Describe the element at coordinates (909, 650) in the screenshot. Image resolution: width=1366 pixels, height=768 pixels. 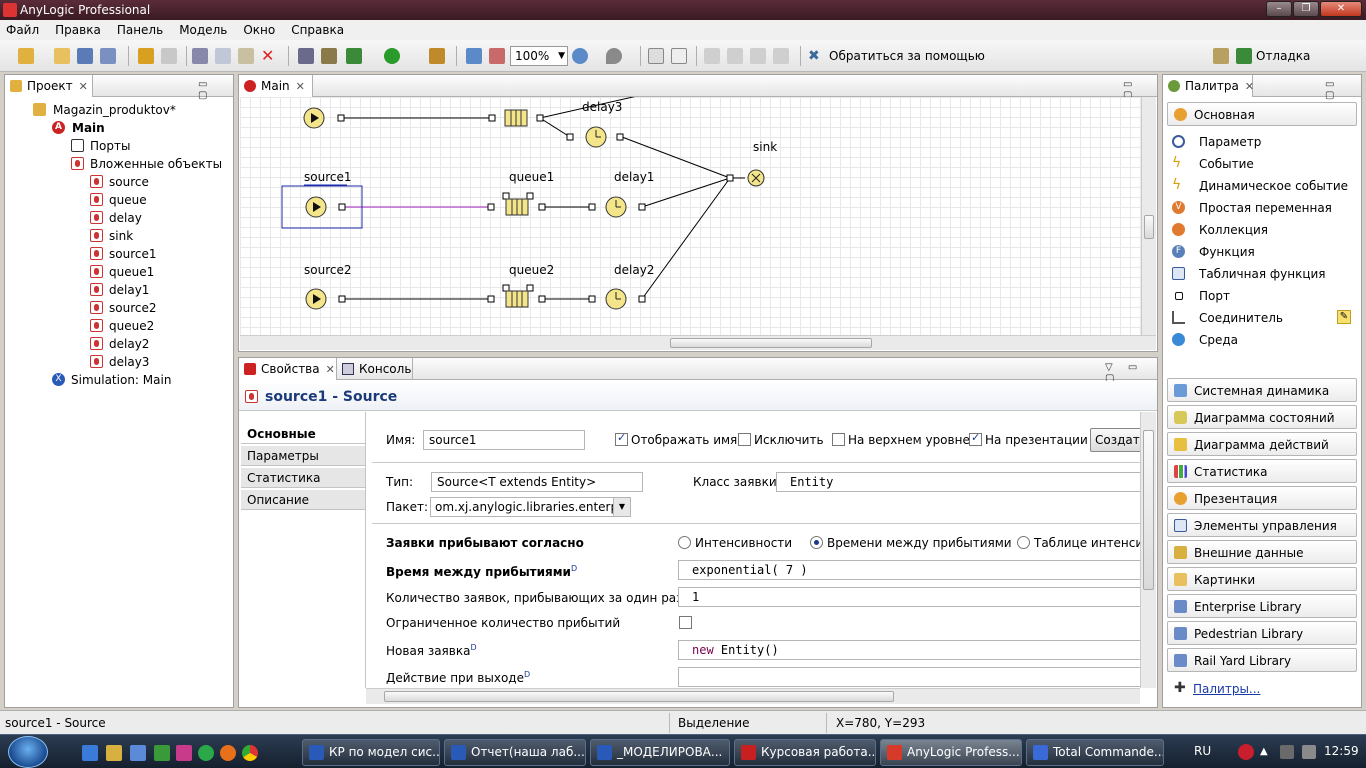
I see `new-entity-input: new Entity()` at that location.